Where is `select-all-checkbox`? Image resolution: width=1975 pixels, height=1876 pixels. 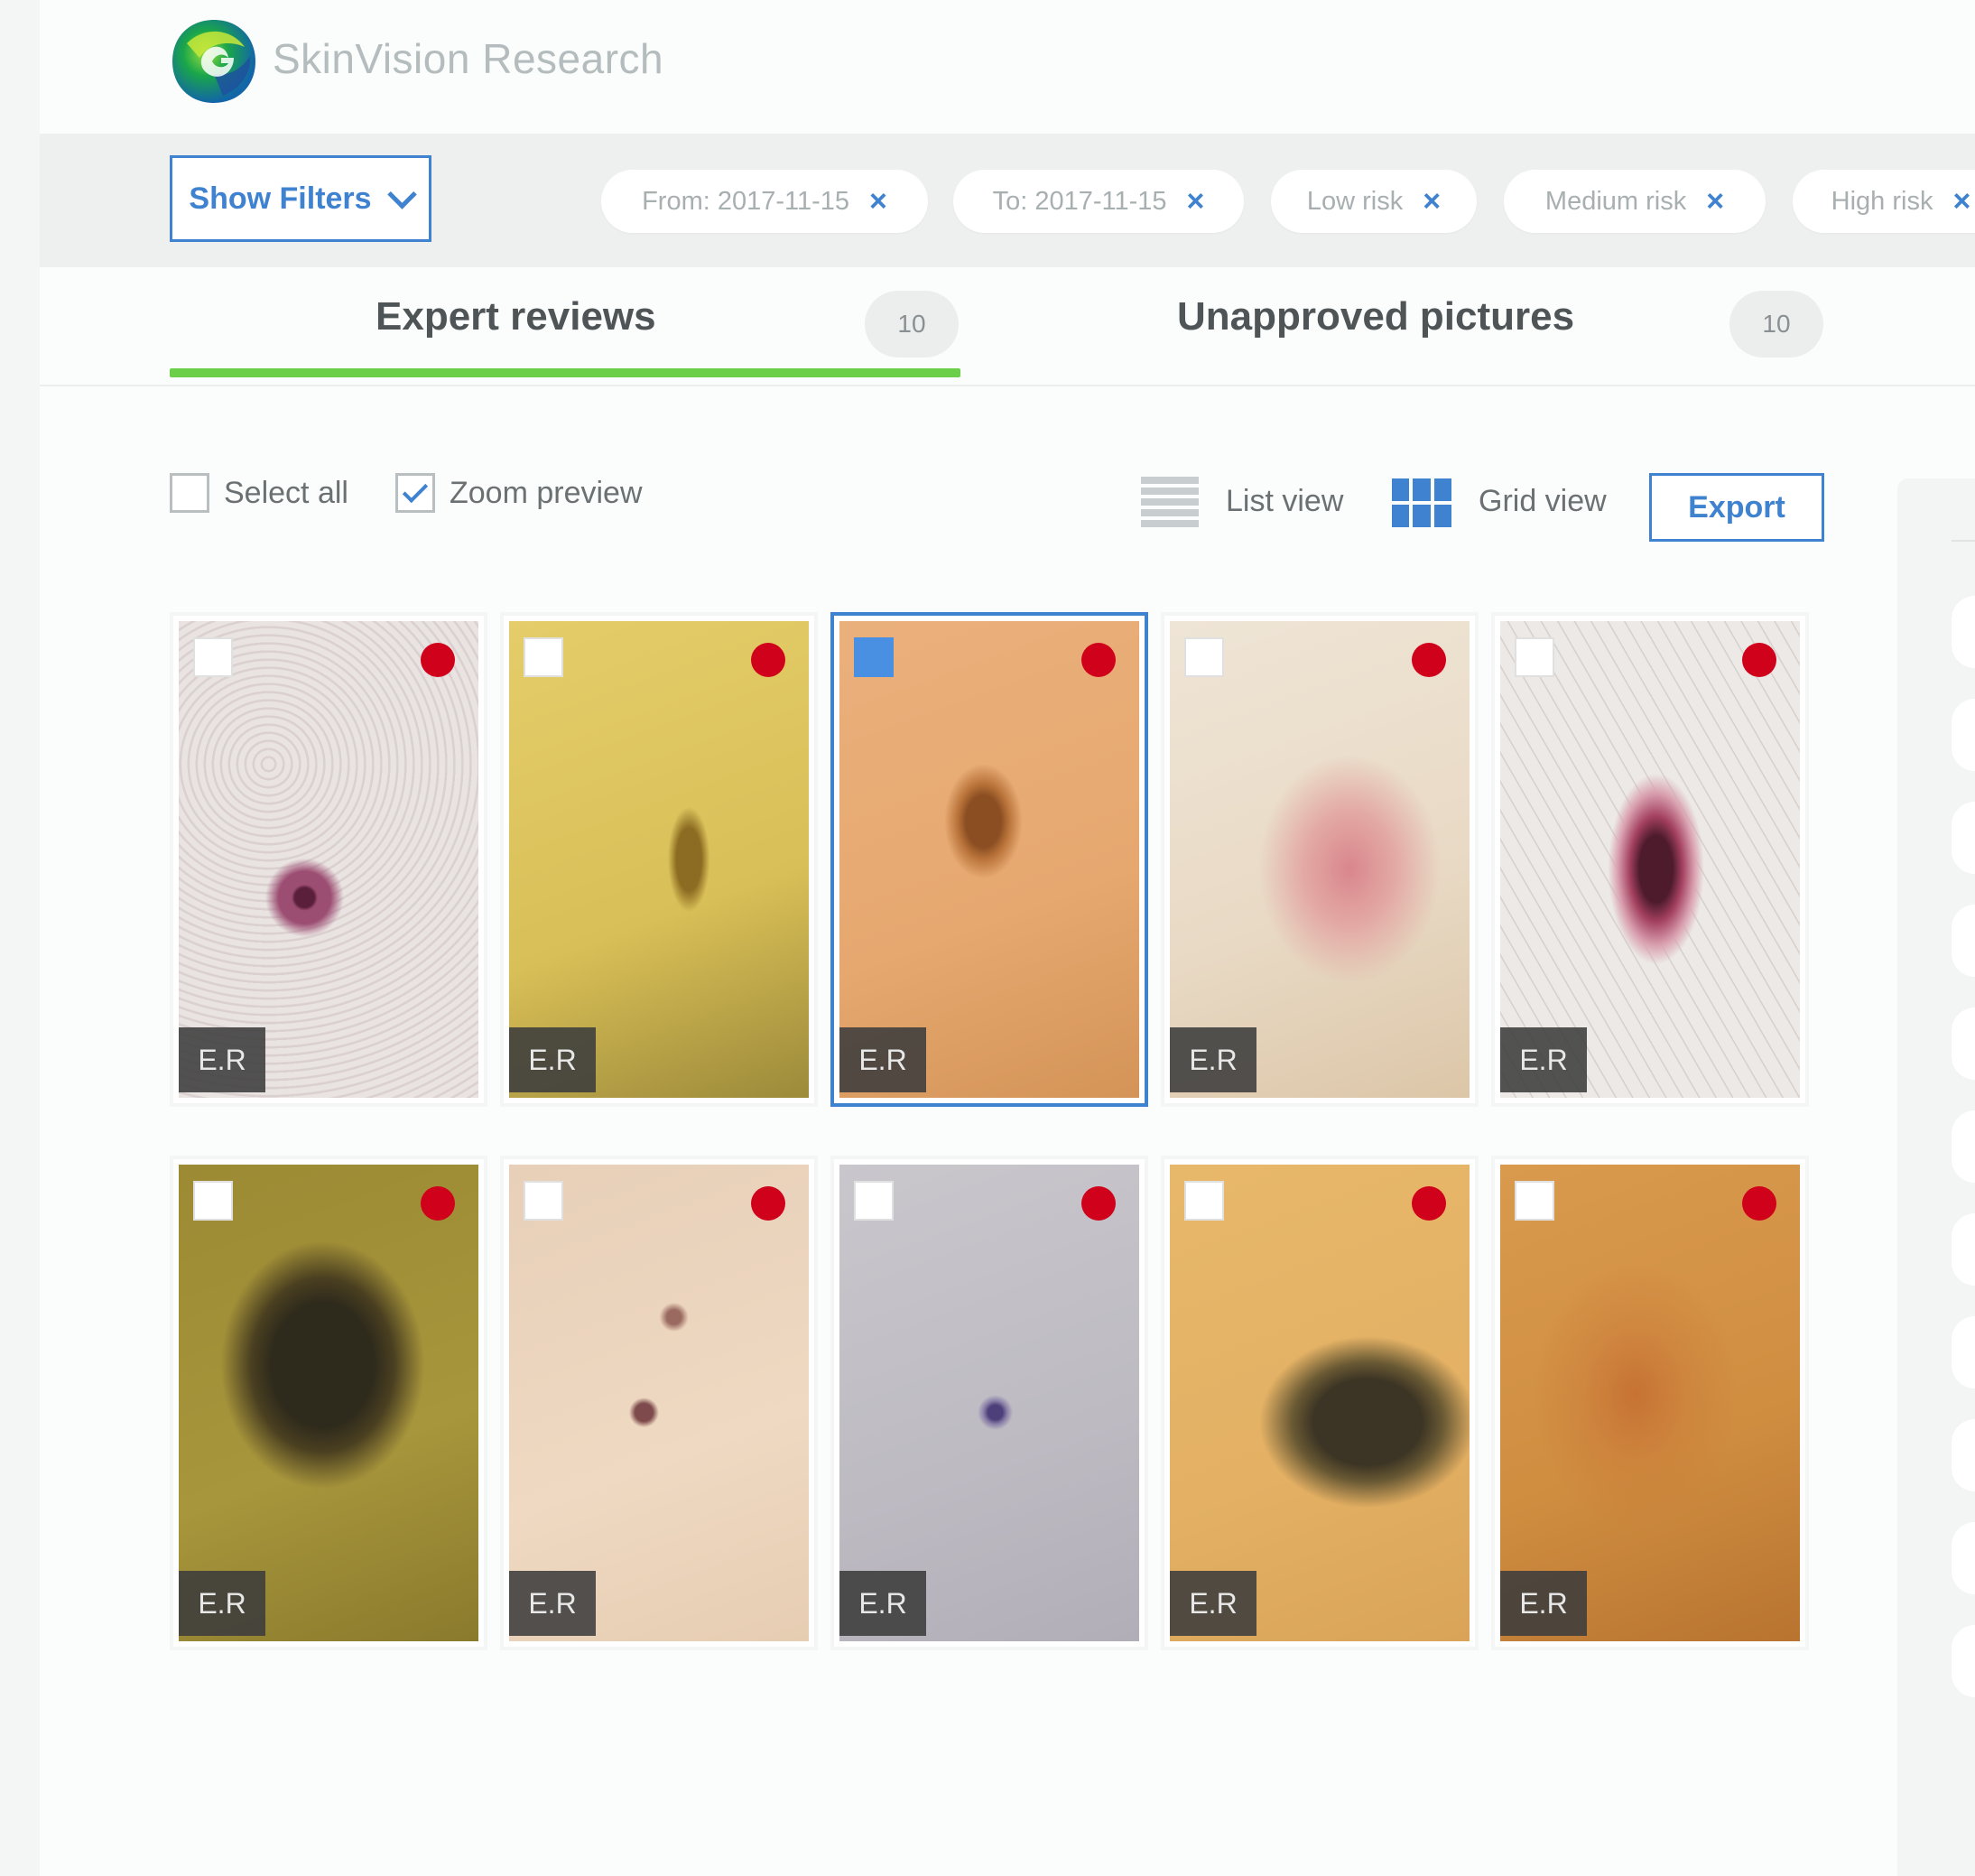 select-all-checkbox is located at coordinates (190, 493).